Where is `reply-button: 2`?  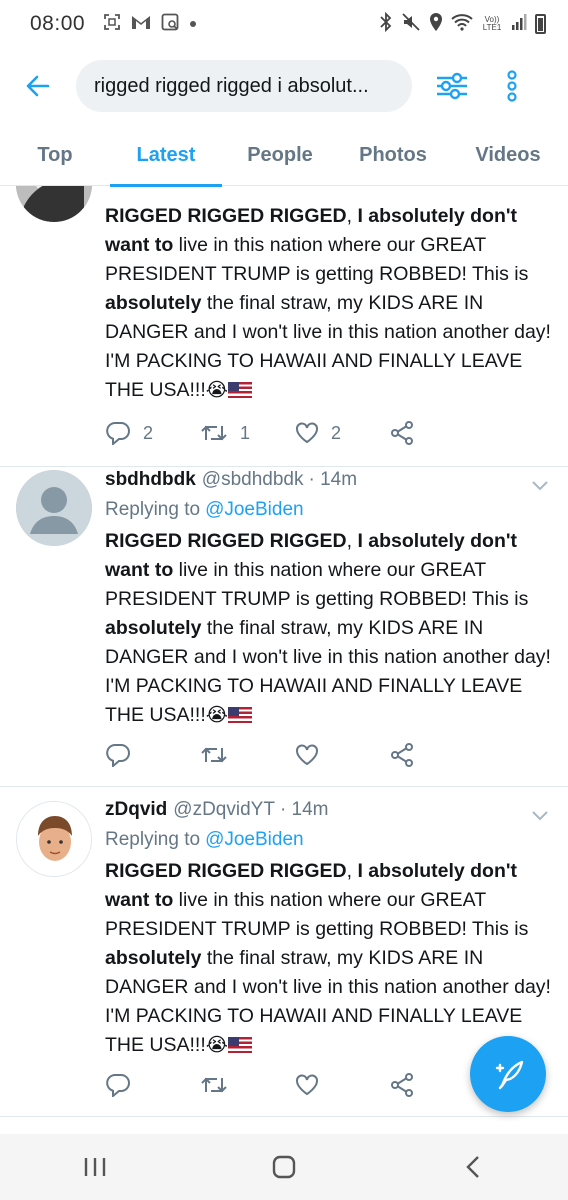
reply-button: 2 is located at coordinates (152, 433).